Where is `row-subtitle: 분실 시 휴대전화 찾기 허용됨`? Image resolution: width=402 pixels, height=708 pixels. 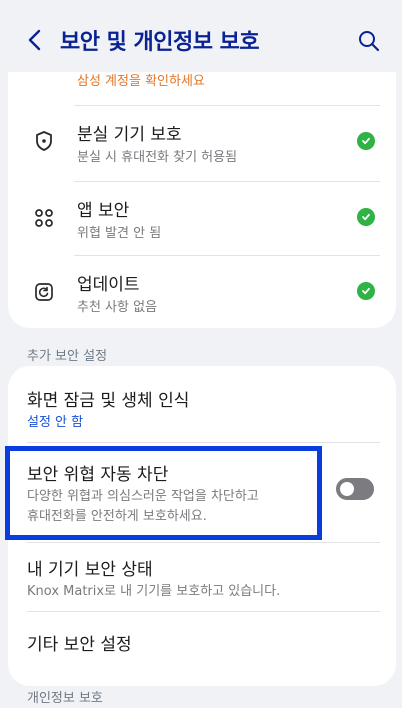 row-subtitle: 분실 시 휴대전화 찾기 허용됨 is located at coordinates (157, 157).